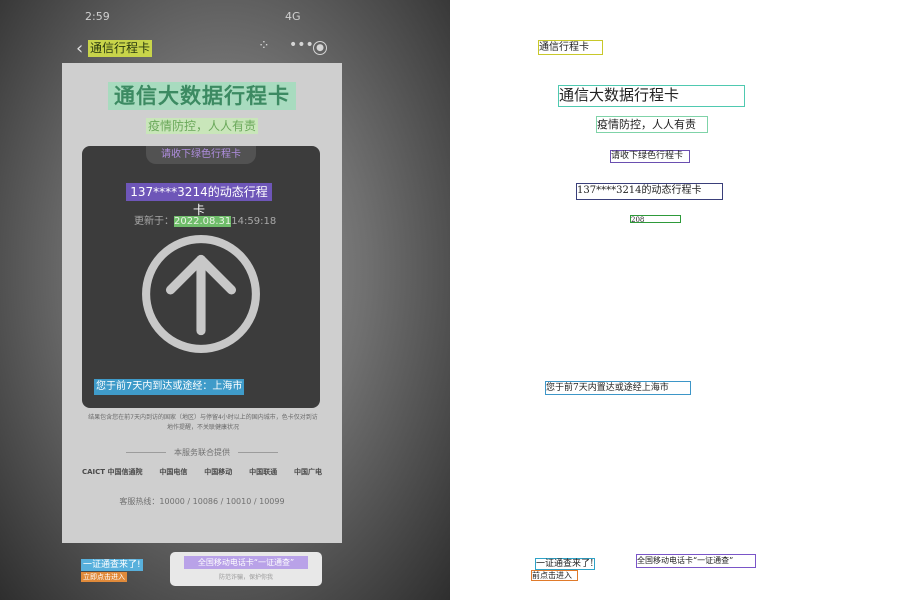 This screenshot has width=900, height=600. Describe the element at coordinates (199, 200) in the screenshot. I see `phone-number-line: 137****3214的动态行程卡` at that location.